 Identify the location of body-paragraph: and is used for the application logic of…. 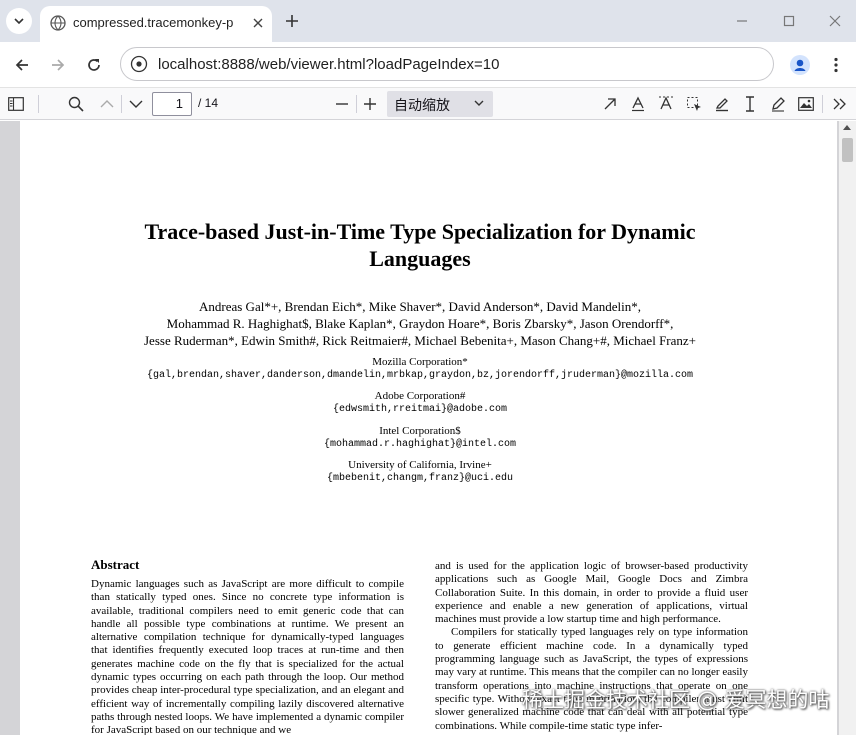
(591, 593).